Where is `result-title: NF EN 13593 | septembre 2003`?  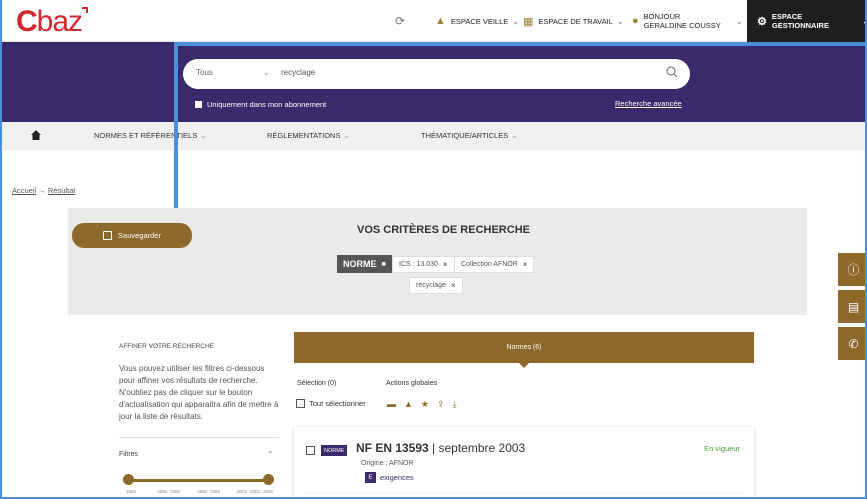
result-title: NF EN 13593 | septembre 2003 is located at coordinates (440, 448).